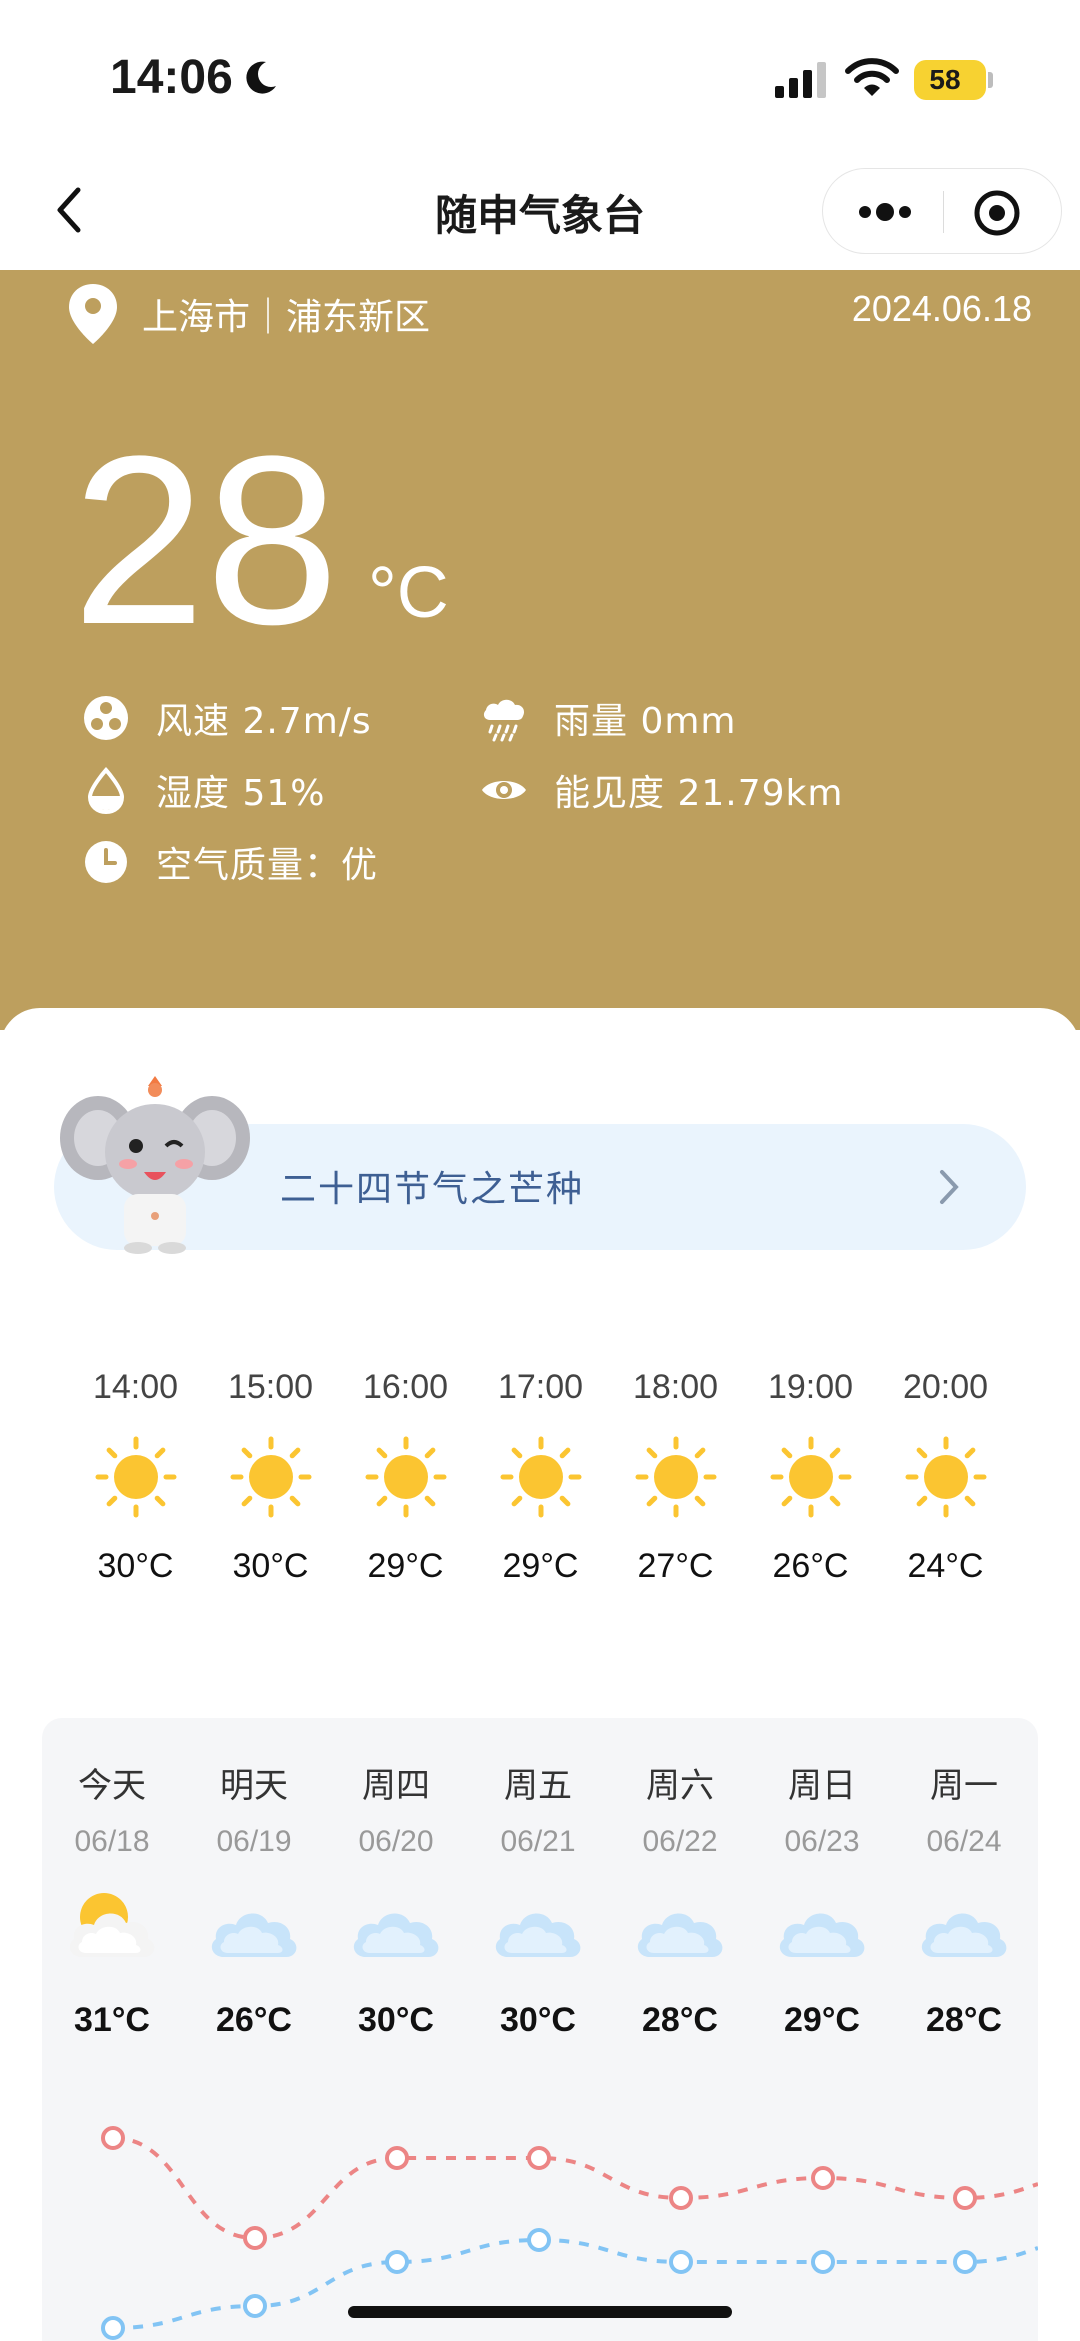  What do you see at coordinates (432, 1189) in the screenshot?
I see `solar-term-label: 二十四节气之芒种` at bounding box center [432, 1189].